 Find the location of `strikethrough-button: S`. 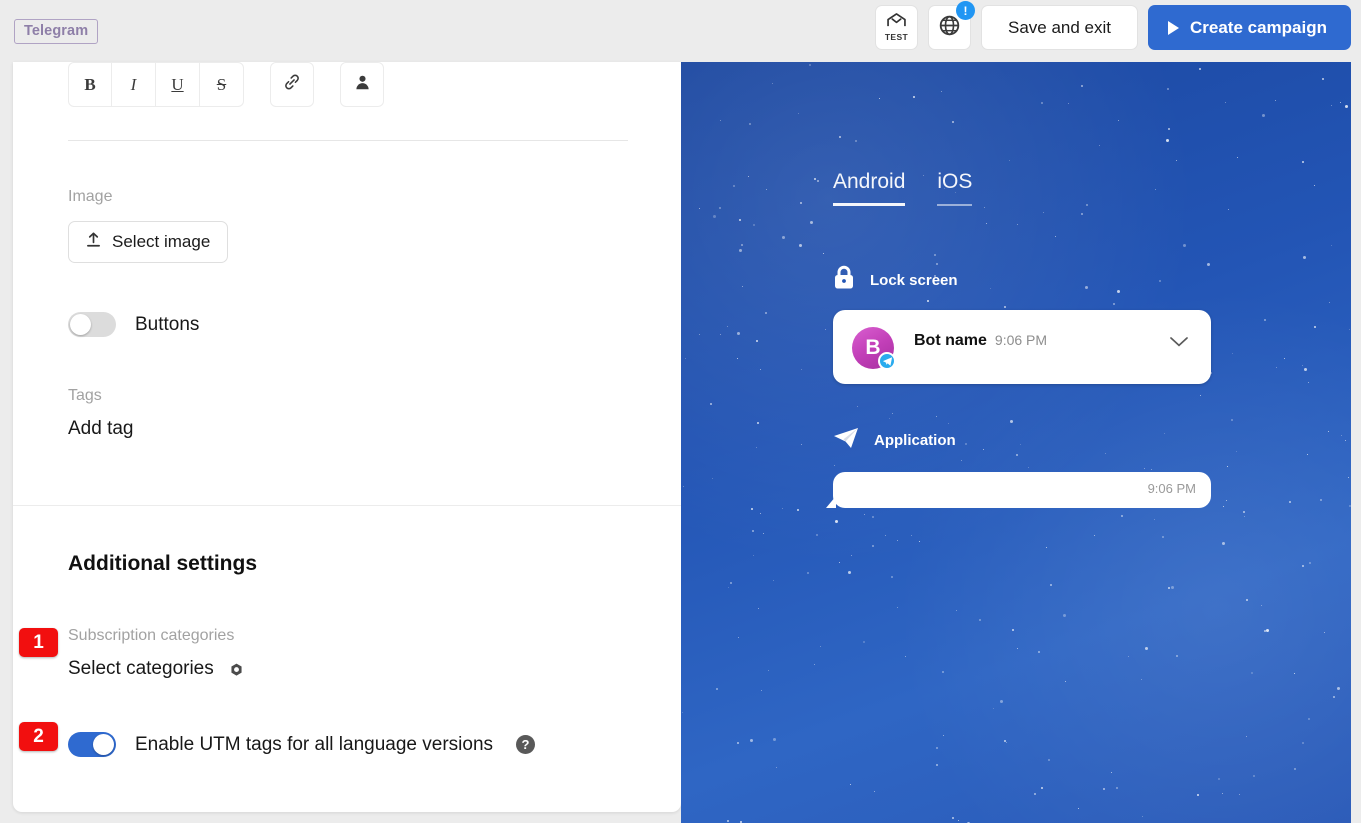

strikethrough-button: S is located at coordinates (222, 84).